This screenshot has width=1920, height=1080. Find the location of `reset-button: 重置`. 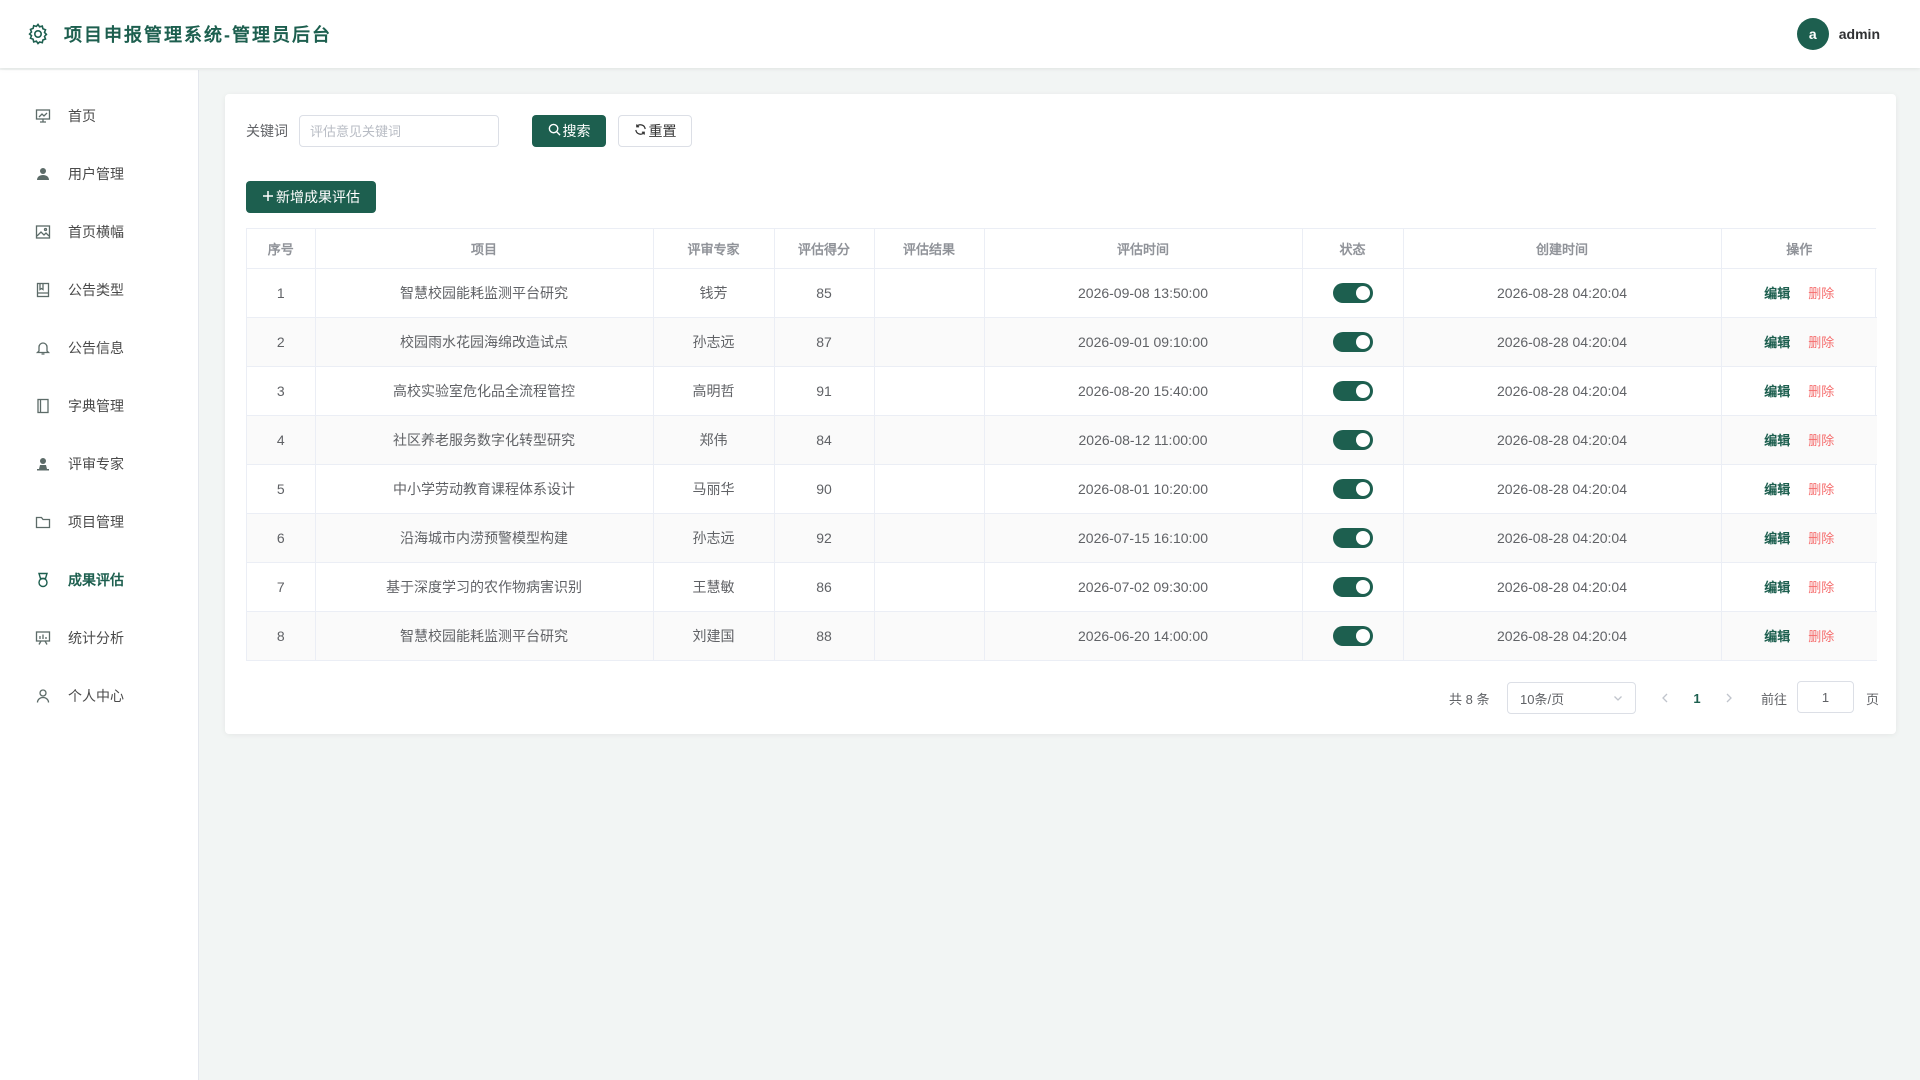

reset-button: 重置 is located at coordinates (655, 131).